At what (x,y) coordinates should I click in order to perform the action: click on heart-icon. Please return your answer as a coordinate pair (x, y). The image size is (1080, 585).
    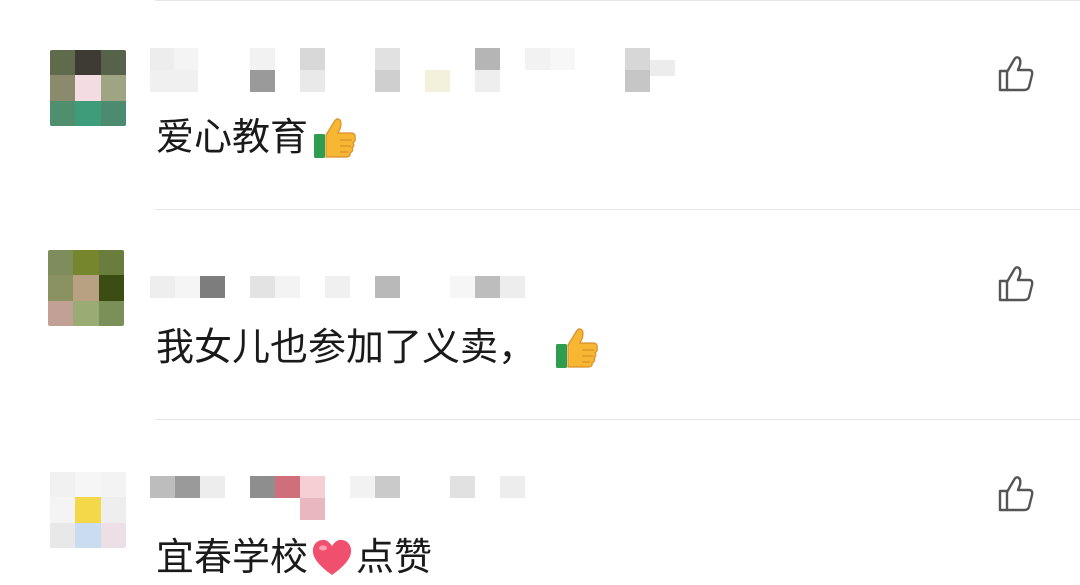
    Looking at the image, I should click on (332, 557).